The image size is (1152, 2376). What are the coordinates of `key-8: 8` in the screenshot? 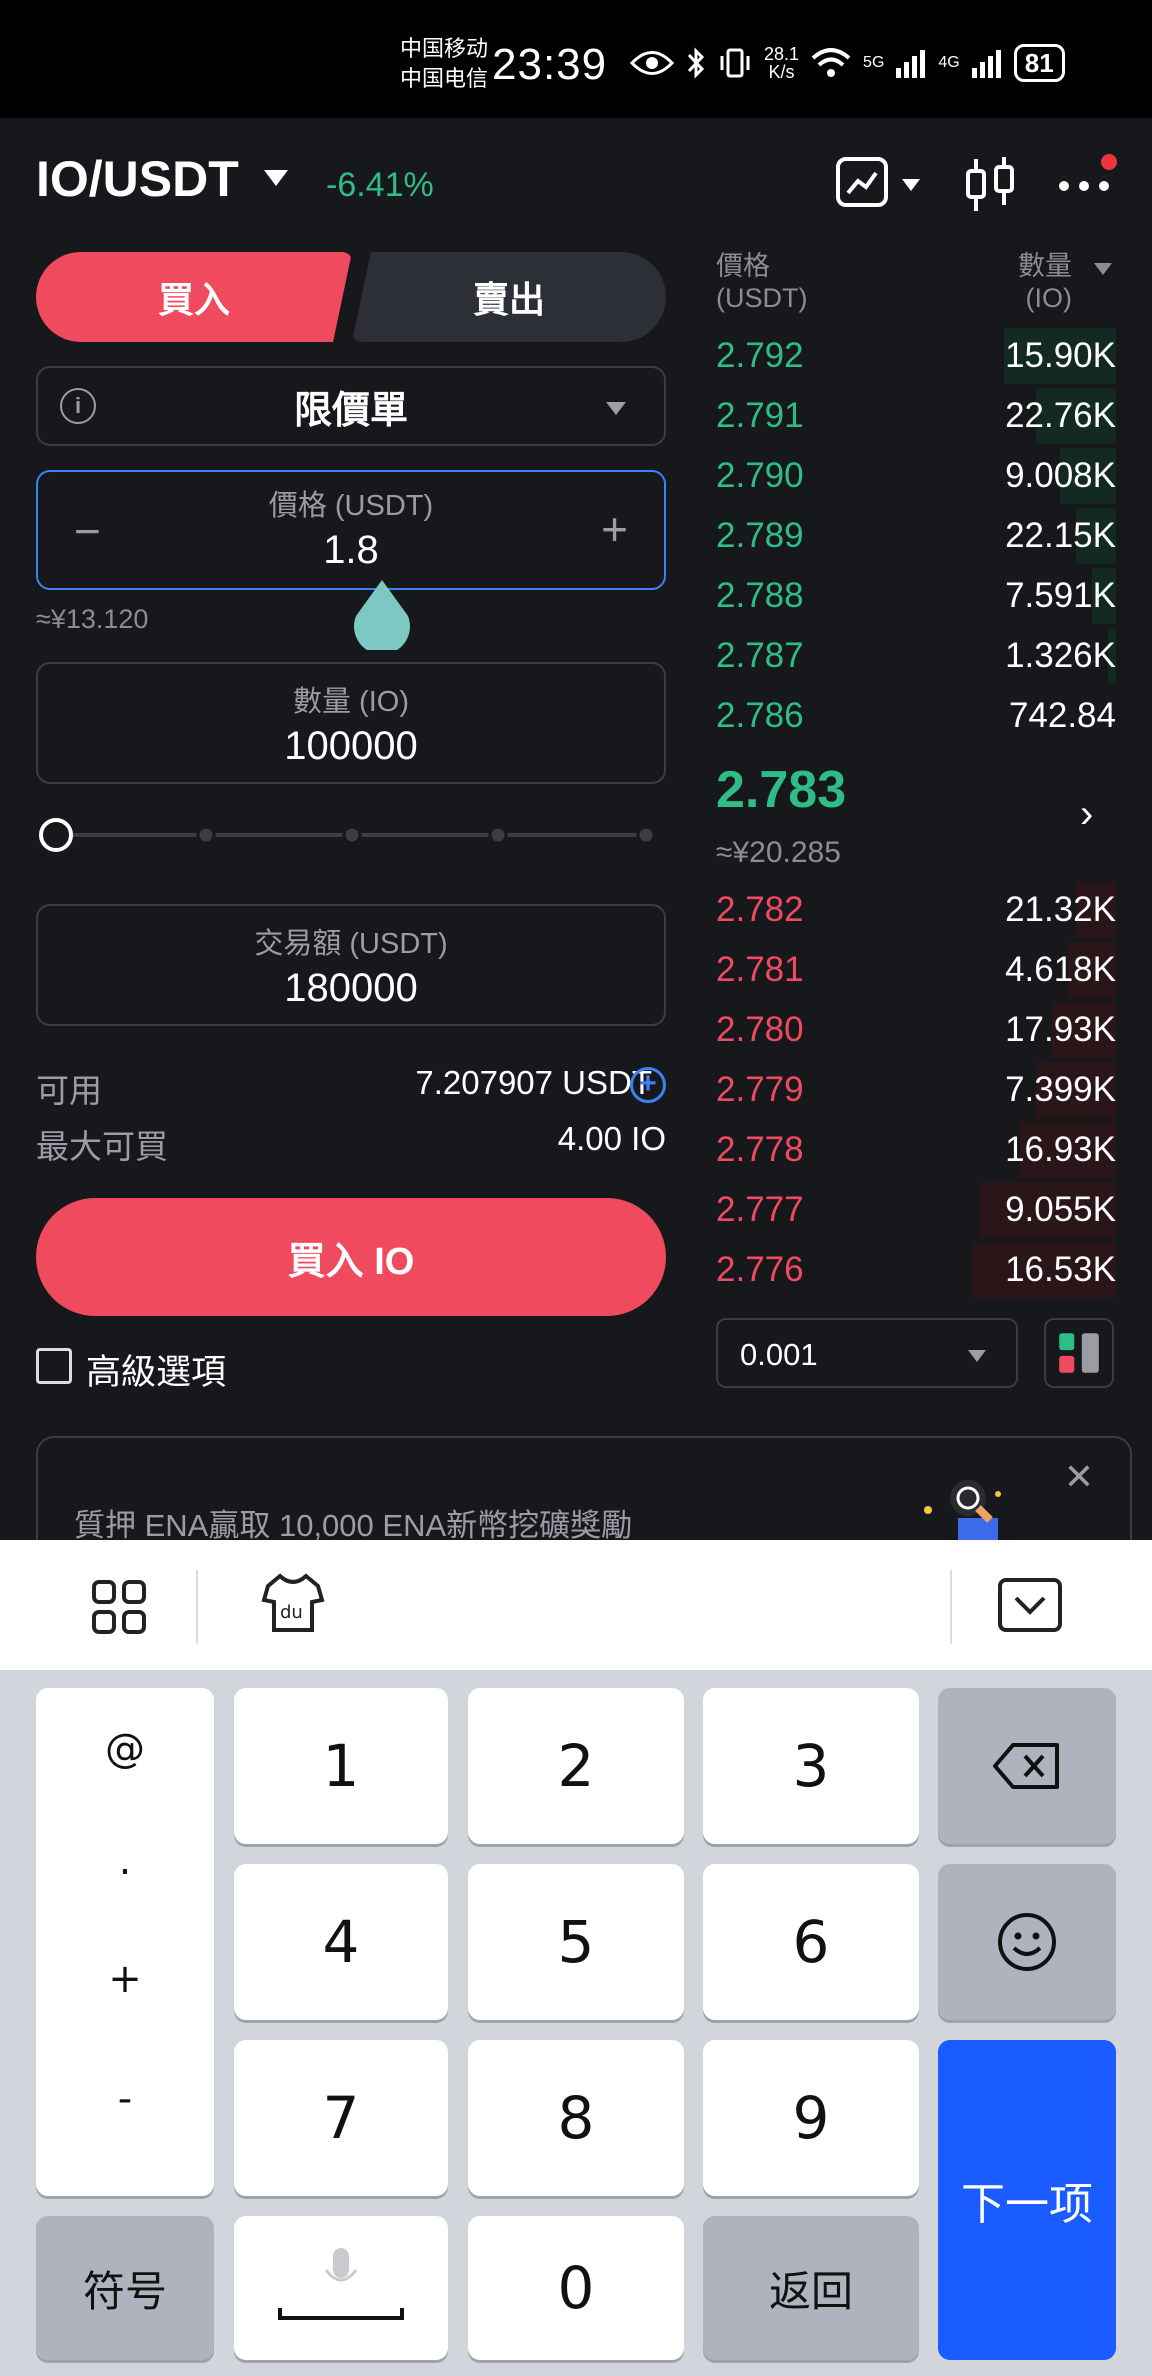 It's located at (576, 2118).